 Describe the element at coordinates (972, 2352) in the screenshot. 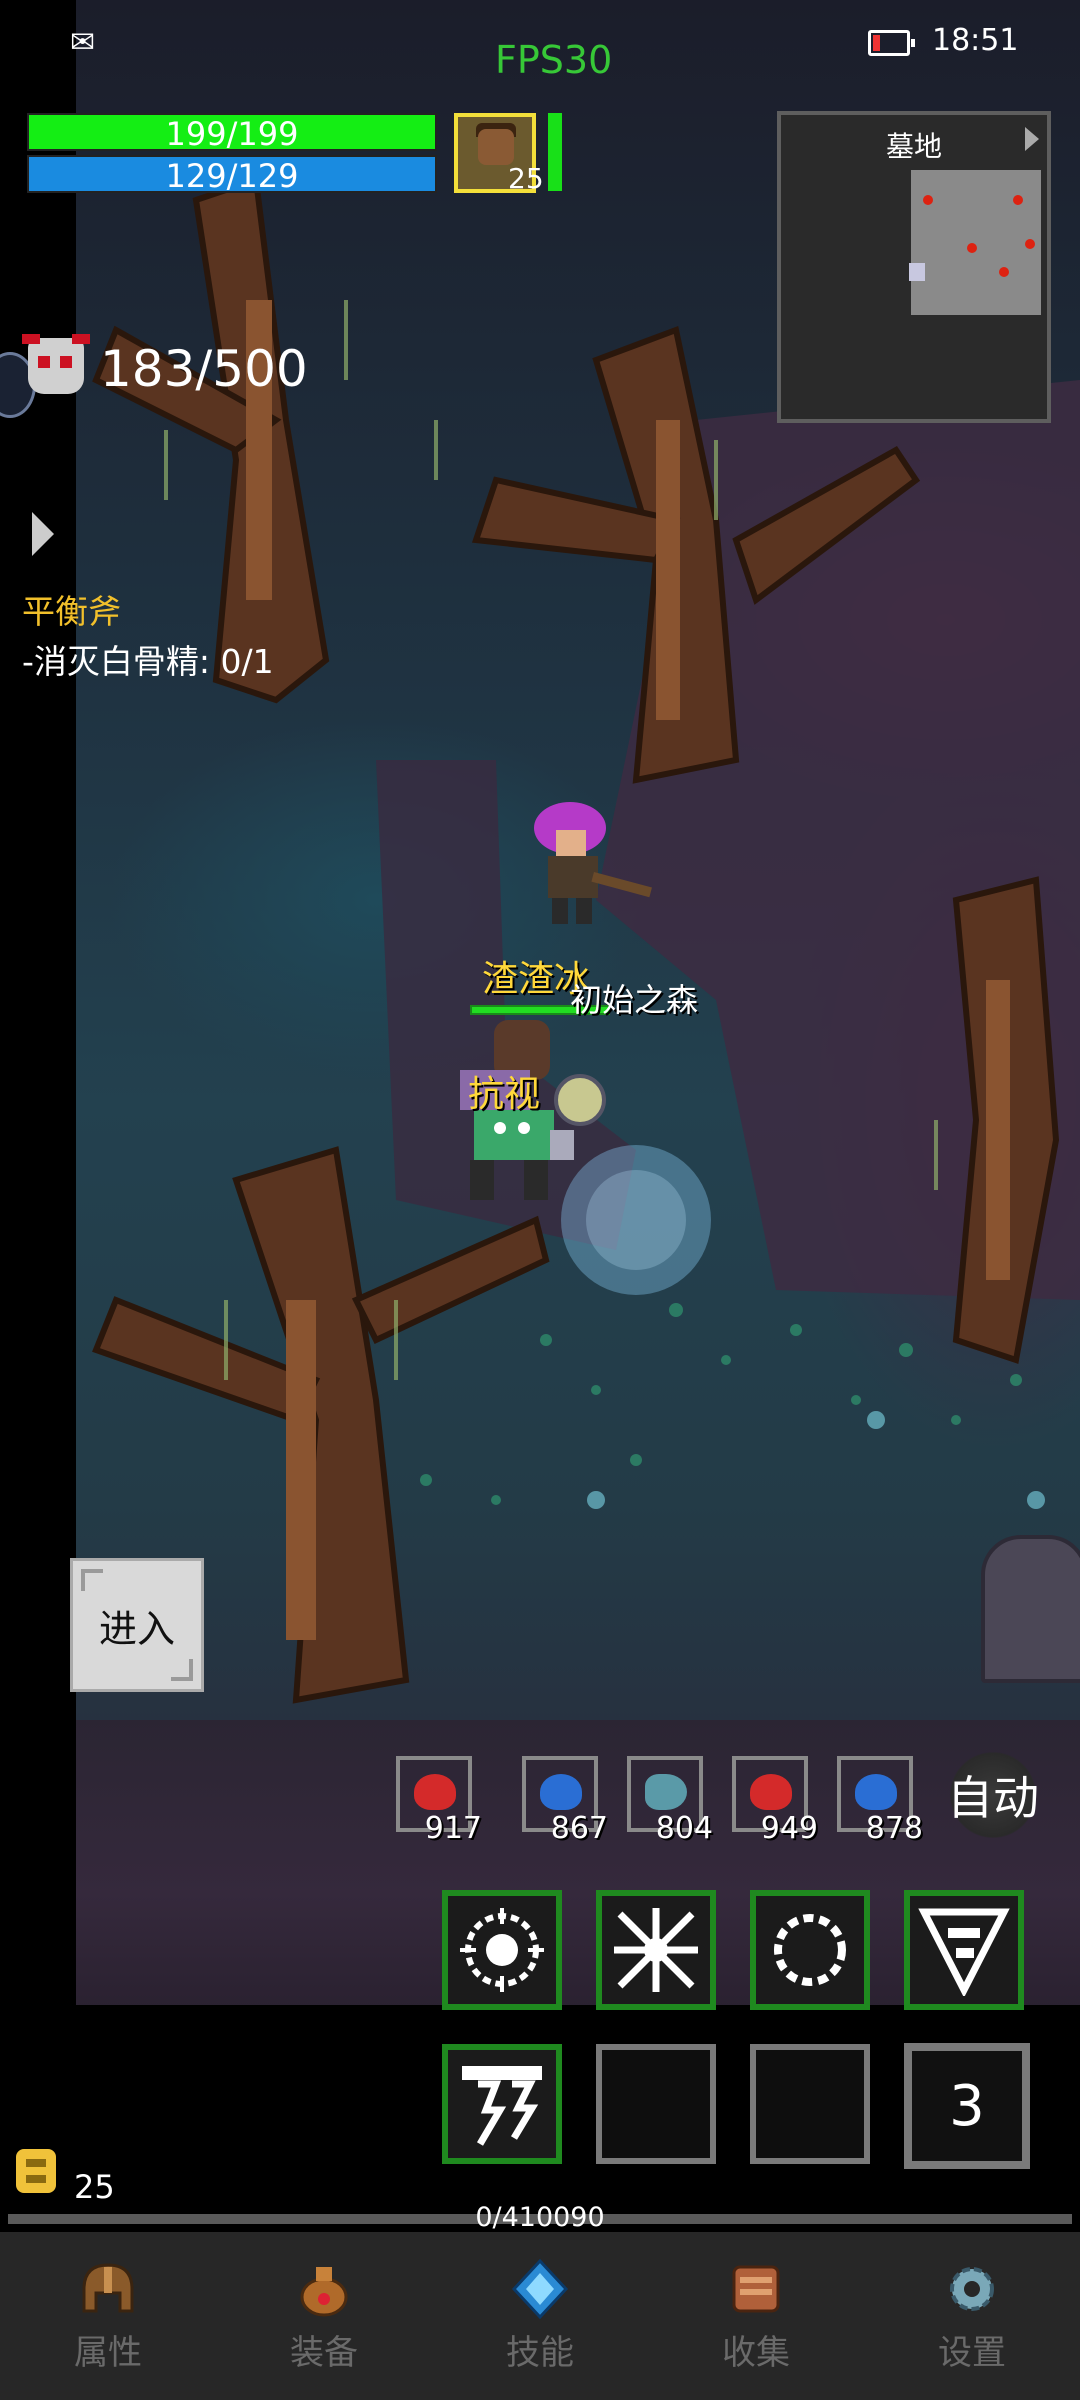

I see `nav-label: 设置` at that location.